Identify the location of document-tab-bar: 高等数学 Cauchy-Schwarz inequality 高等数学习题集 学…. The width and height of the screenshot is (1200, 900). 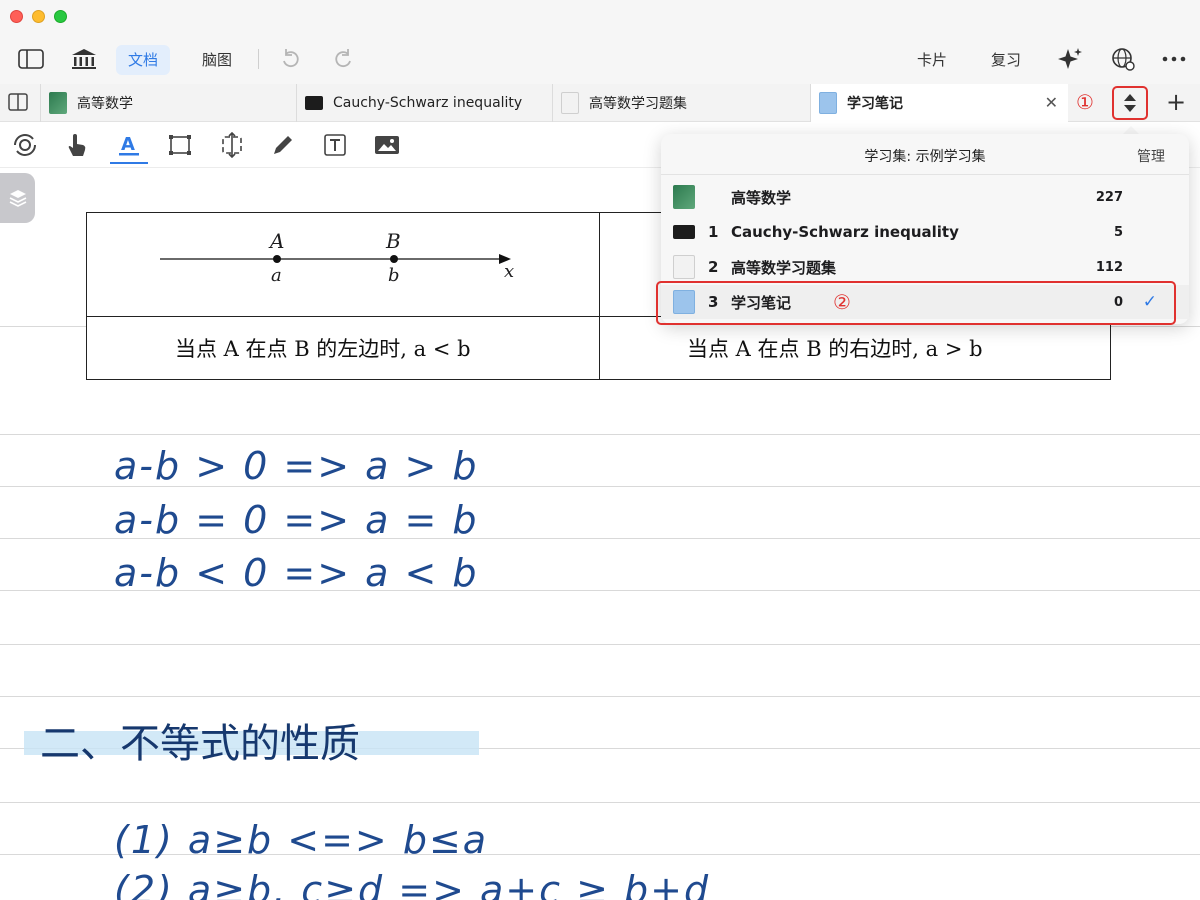
(600, 103).